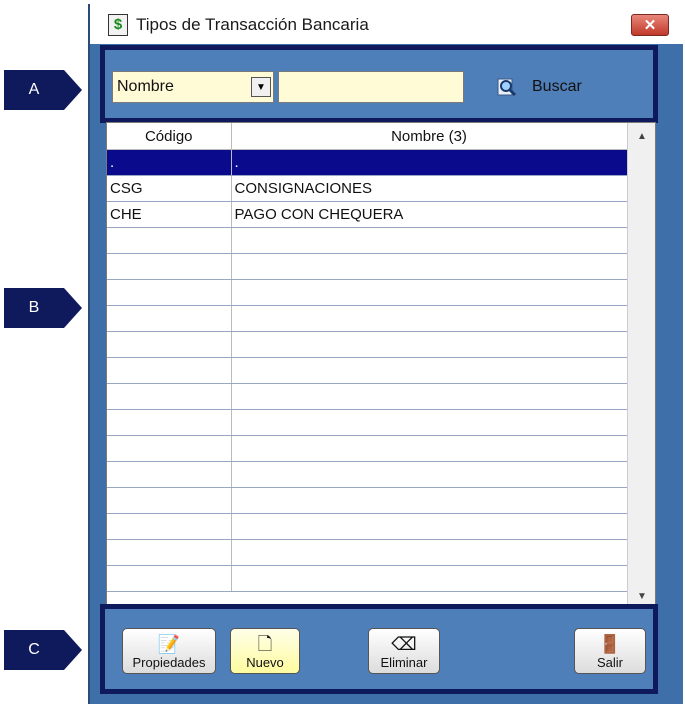 Image resolution: width=685 pixels, height=709 pixels. I want to click on column-header-nombre: Nombre (3), so click(429, 136).